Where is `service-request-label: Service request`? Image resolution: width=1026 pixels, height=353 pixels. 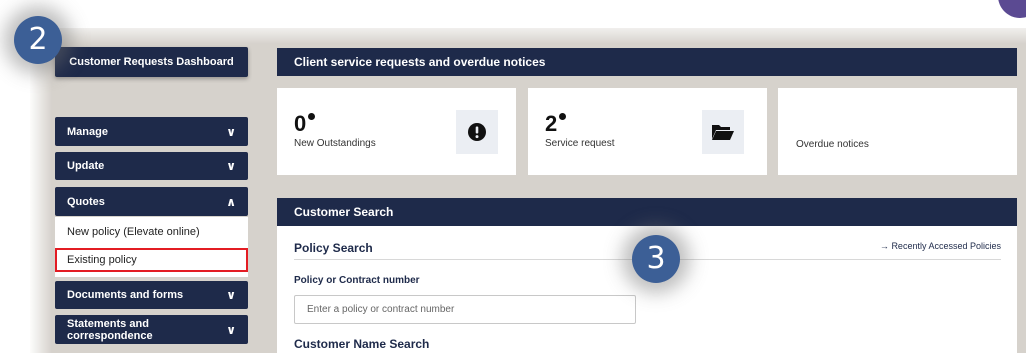
service-request-label: Service request is located at coordinates (580, 143).